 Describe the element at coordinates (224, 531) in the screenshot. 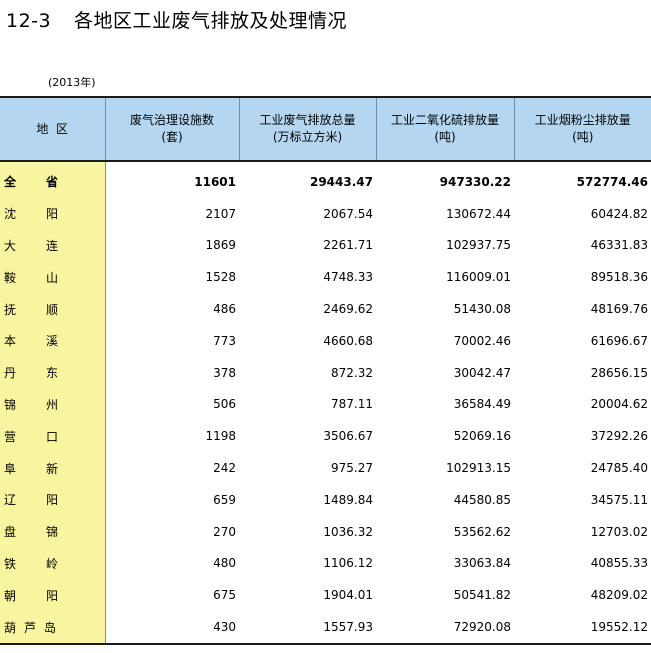

I see `cell-facilities: 270` at that location.